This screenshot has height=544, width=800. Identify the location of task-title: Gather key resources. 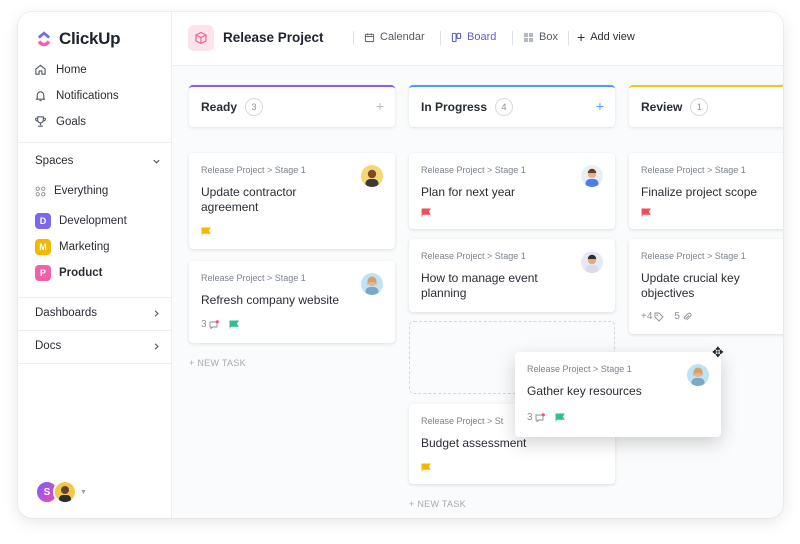
(584, 391).